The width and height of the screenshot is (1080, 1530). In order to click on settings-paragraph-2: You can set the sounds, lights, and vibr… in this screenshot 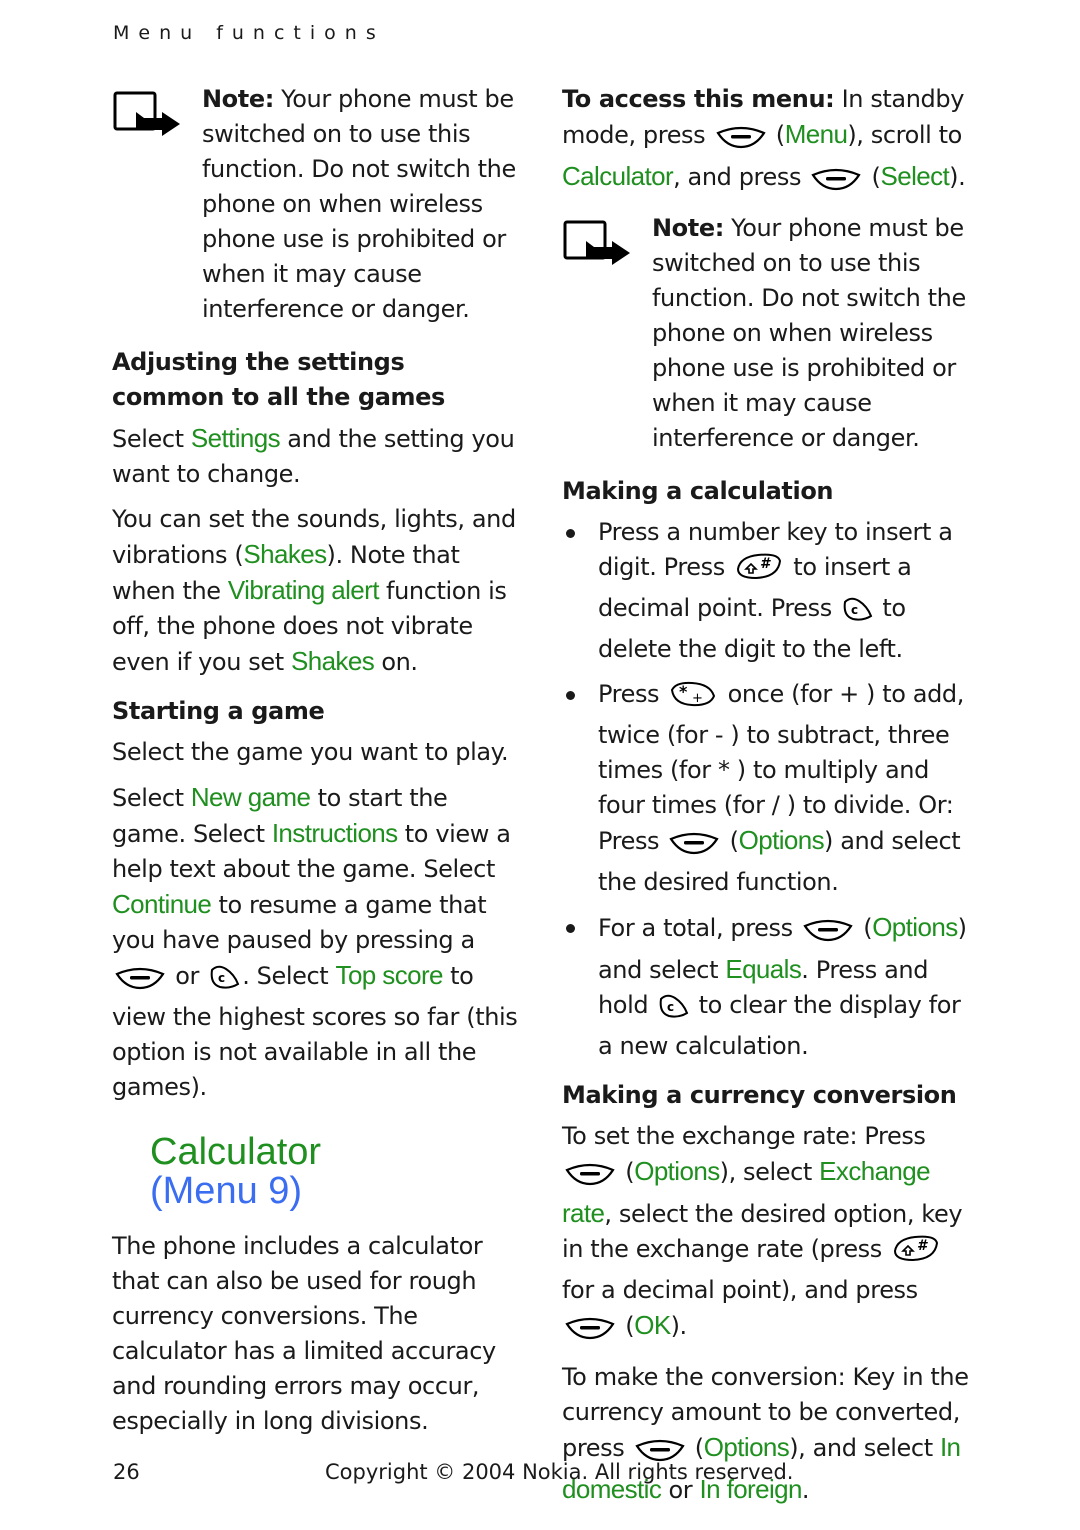, I will do `click(314, 590)`.